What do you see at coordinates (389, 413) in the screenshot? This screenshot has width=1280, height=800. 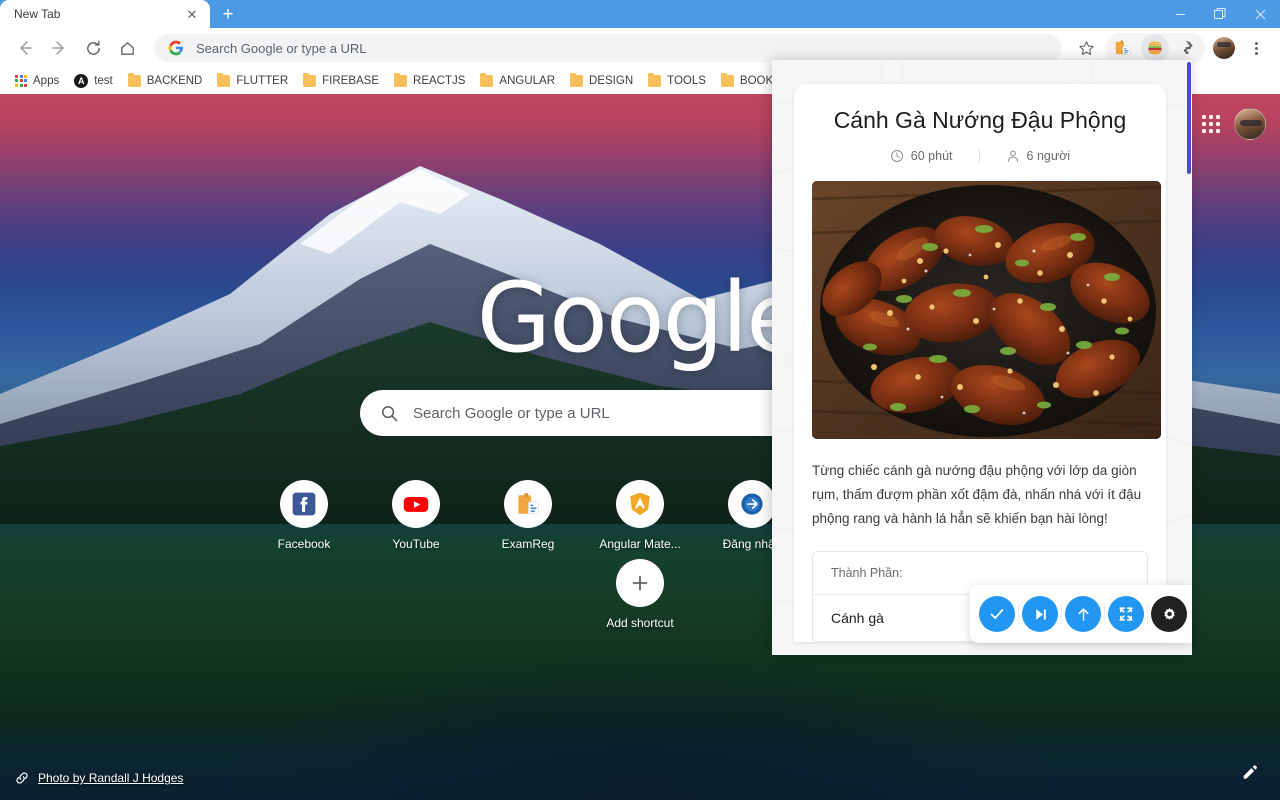 I see `search-icon` at bounding box center [389, 413].